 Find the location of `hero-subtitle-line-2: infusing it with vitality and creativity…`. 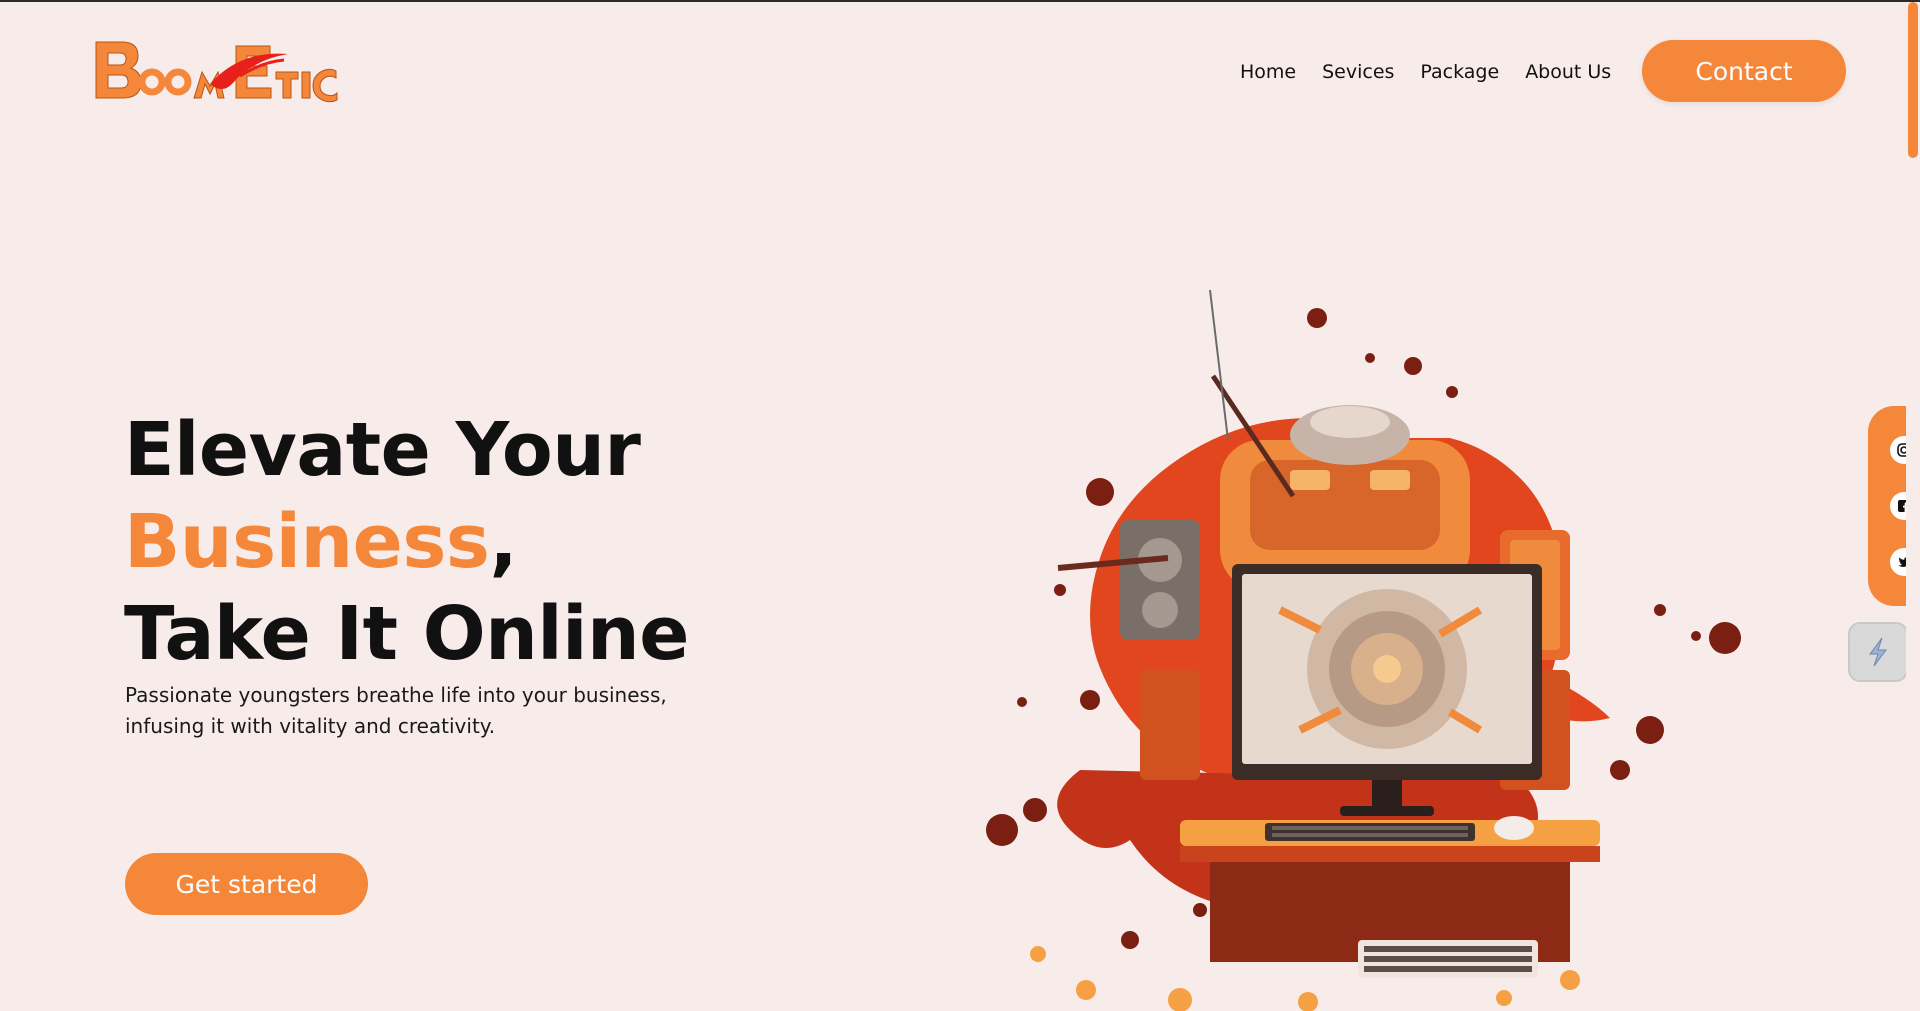

hero-subtitle-line-2: infusing it with vitality and creativity… is located at coordinates (310, 726).